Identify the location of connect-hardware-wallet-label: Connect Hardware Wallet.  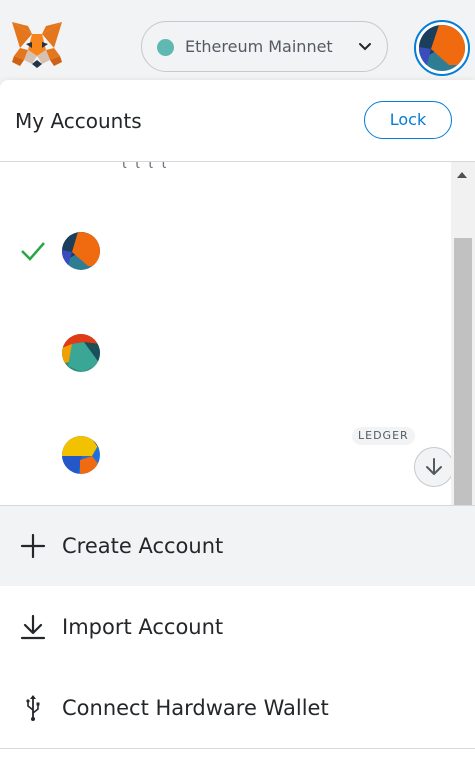
(195, 708).